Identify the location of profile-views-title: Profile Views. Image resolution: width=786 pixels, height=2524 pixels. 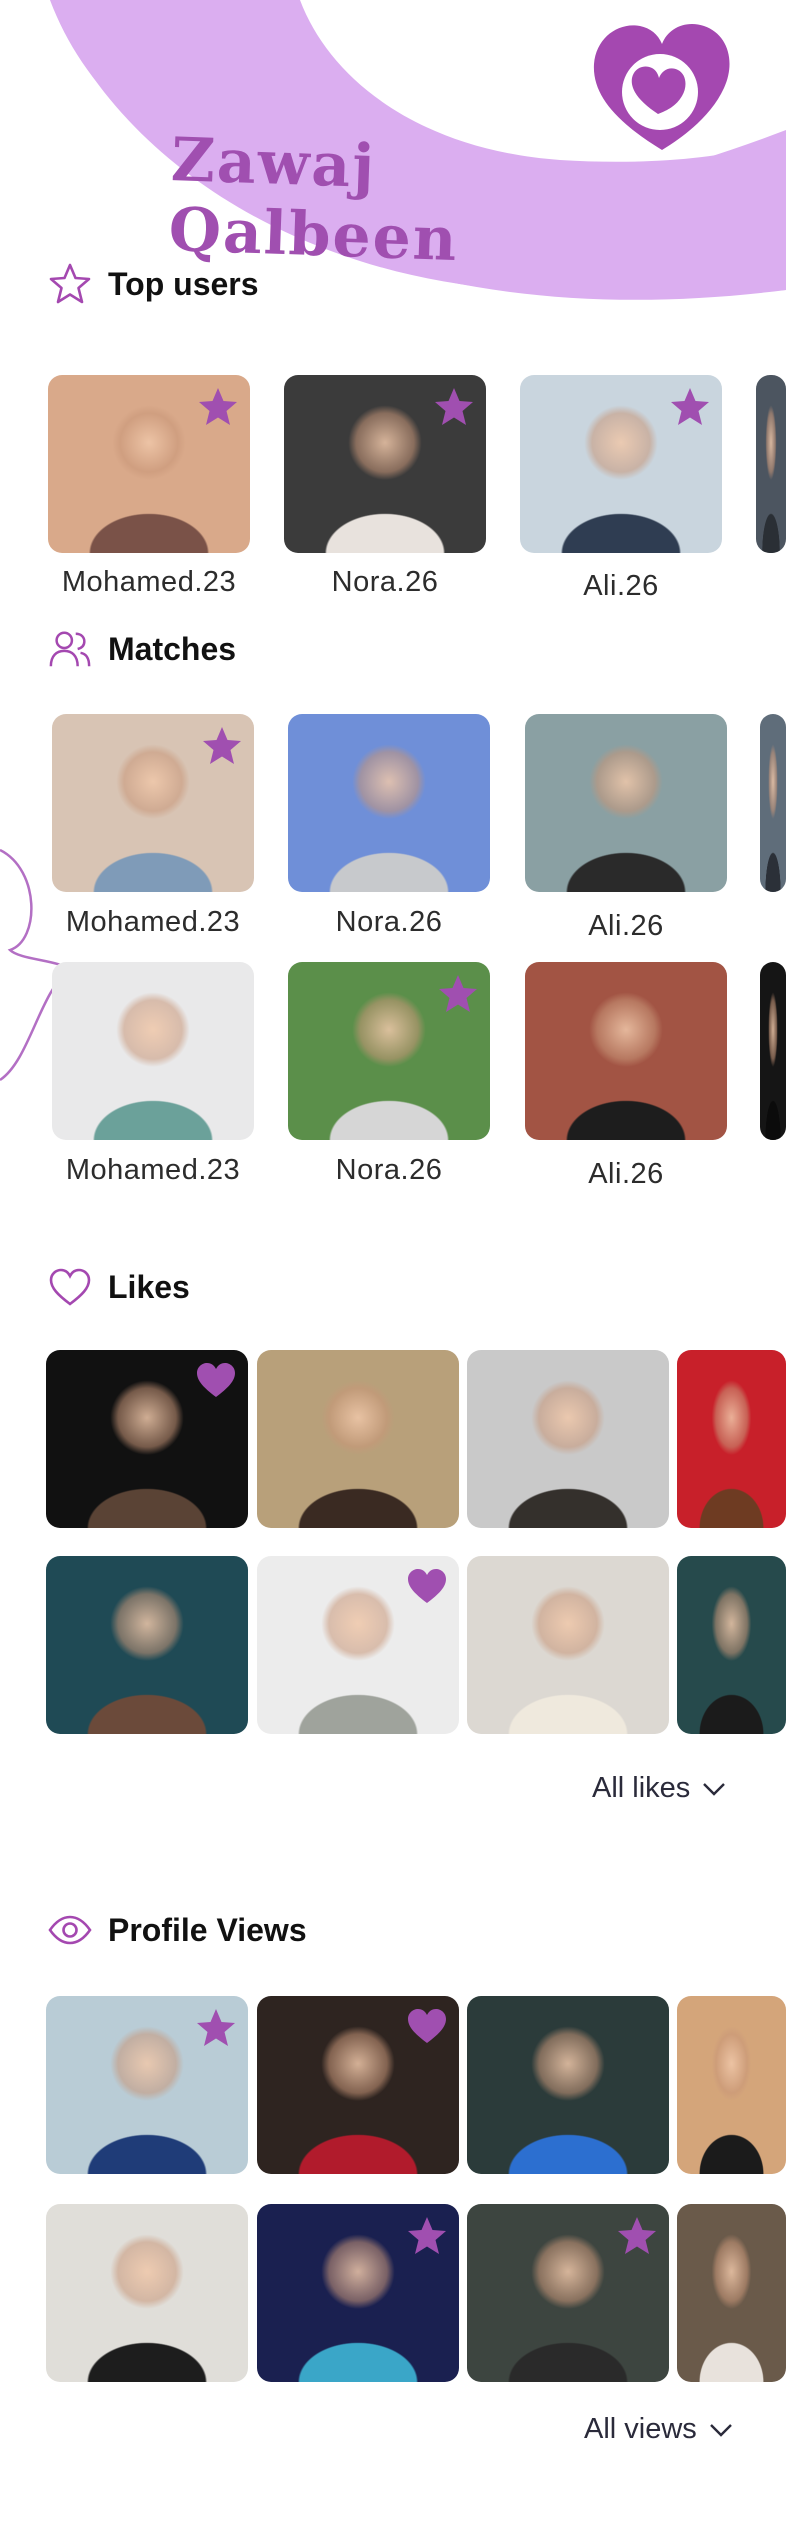
(207, 1929).